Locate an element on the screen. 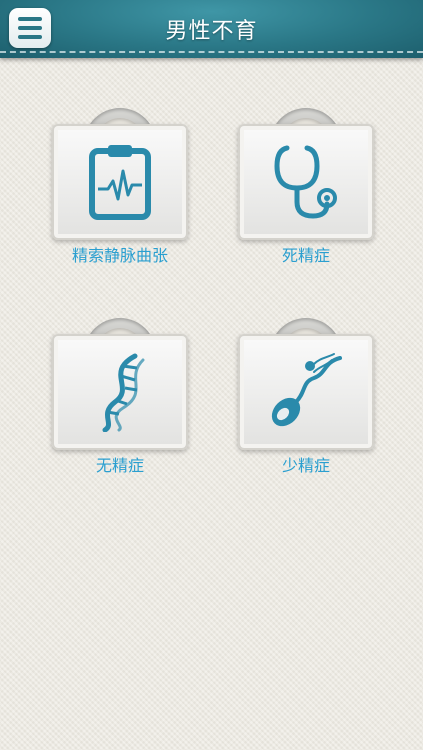 Image resolution: width=423 pixels, height=750 pixels. clipboard-heartbeat-icon is located at coordinates (120, 182).